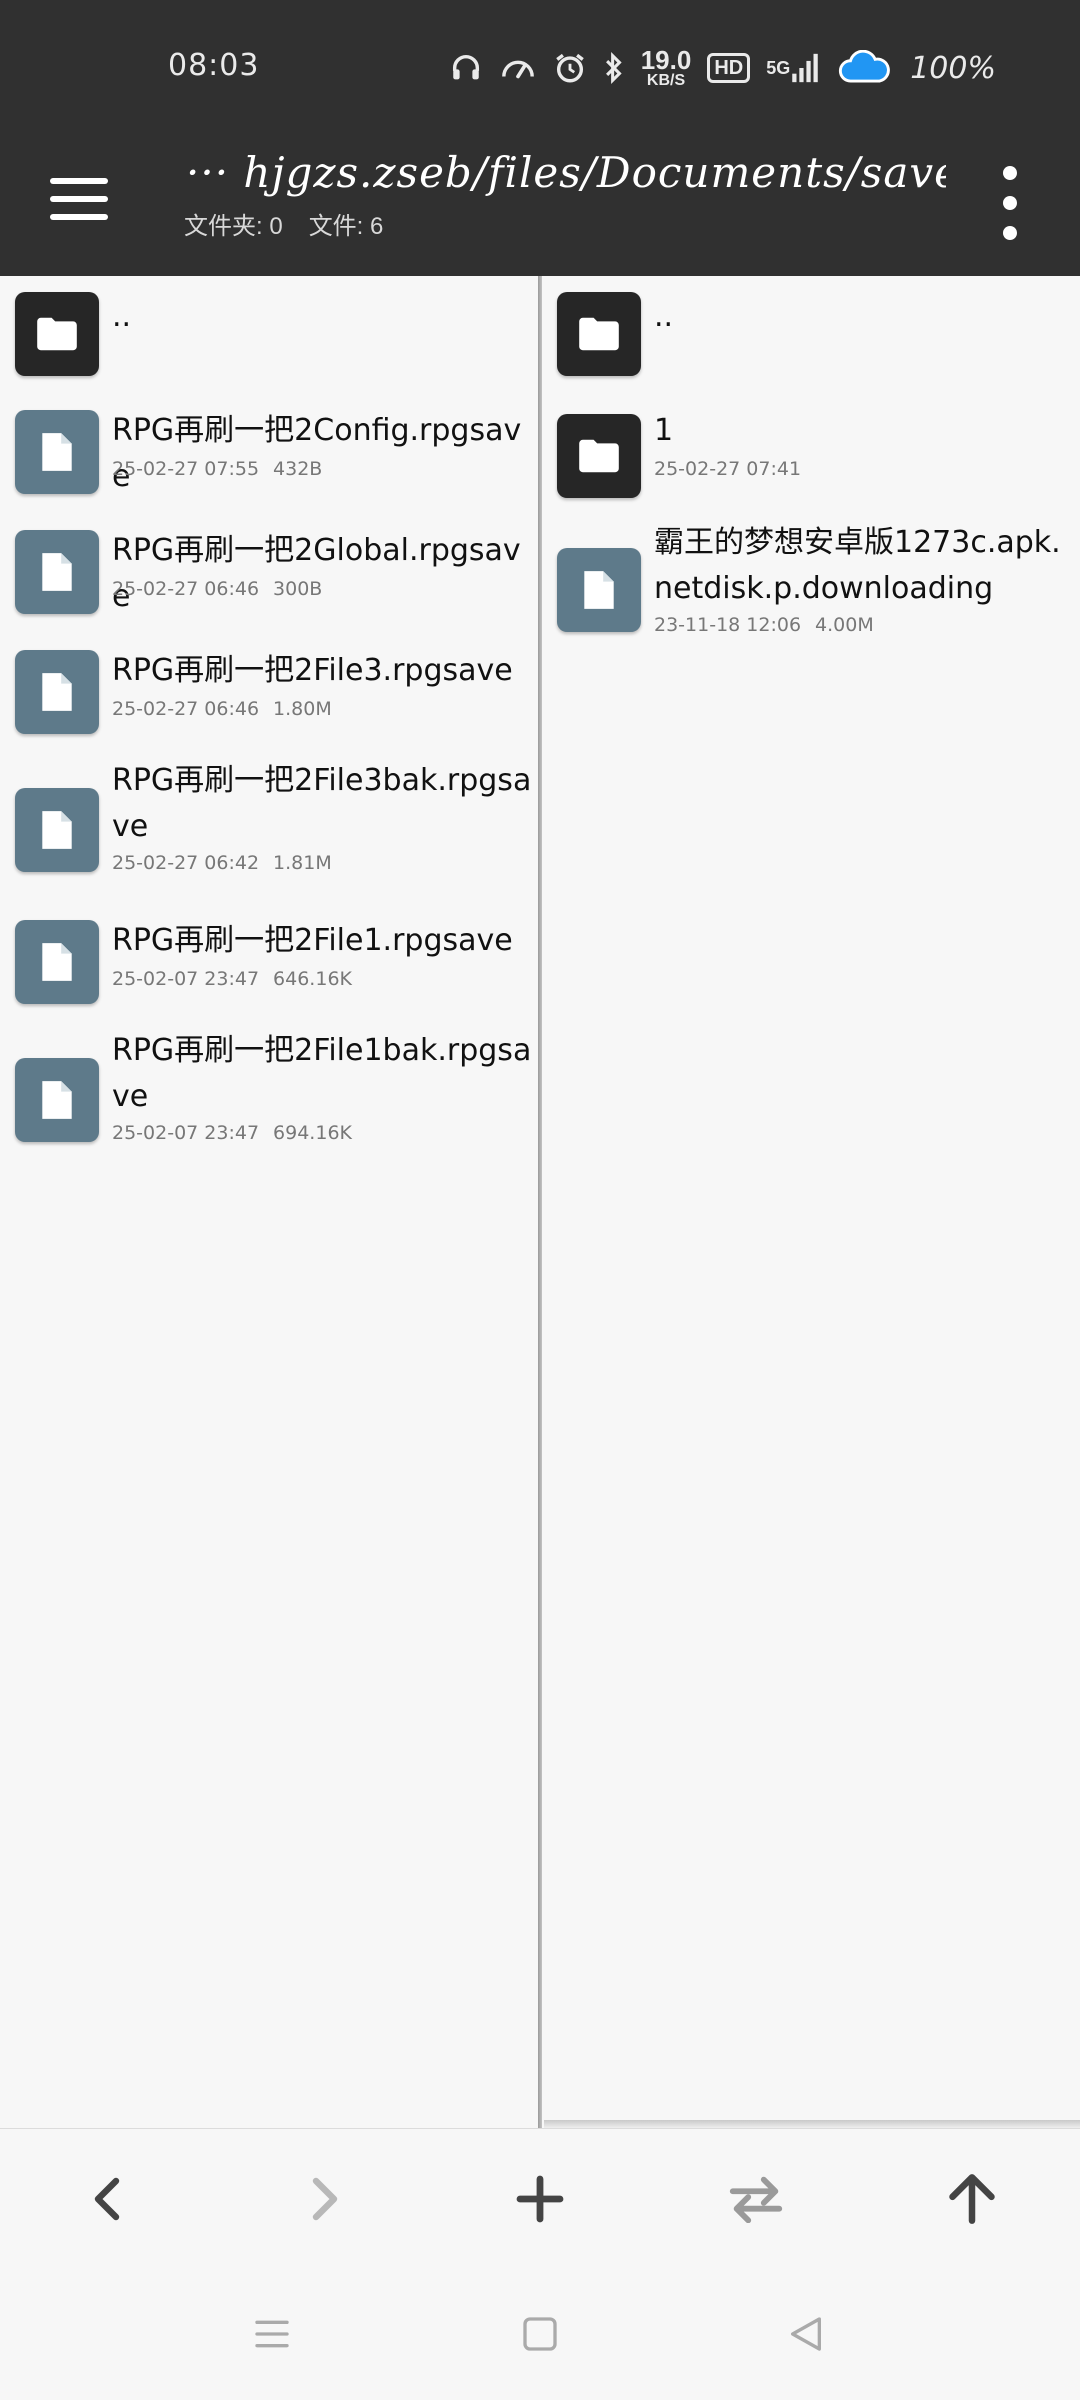  I want to click on path-counts: 文件夹: 0 文件: 6, so click(283, 223).